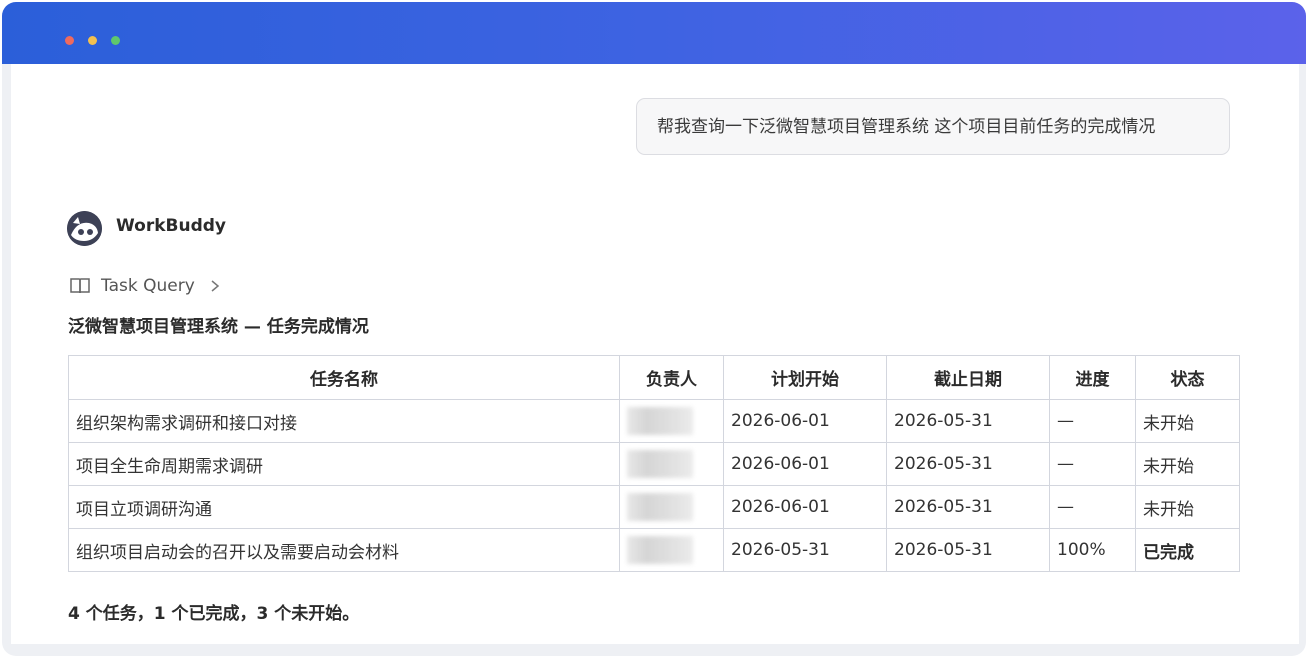  What do you see at coordinates (148, 286) in the screenshot?
I see `task-query-label: Task Query` at bounding box center [148, 286].